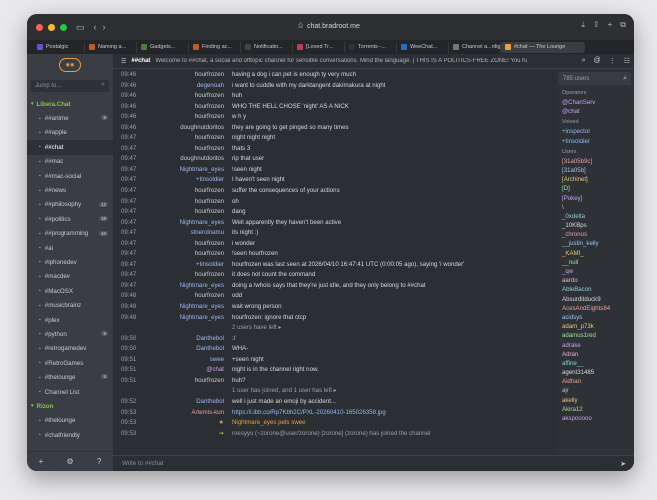 This screenshot has height=500, width=657. Describe the element at coordinates (595, 111) in the screenshot. I see `user-entry: @chat` at that location.